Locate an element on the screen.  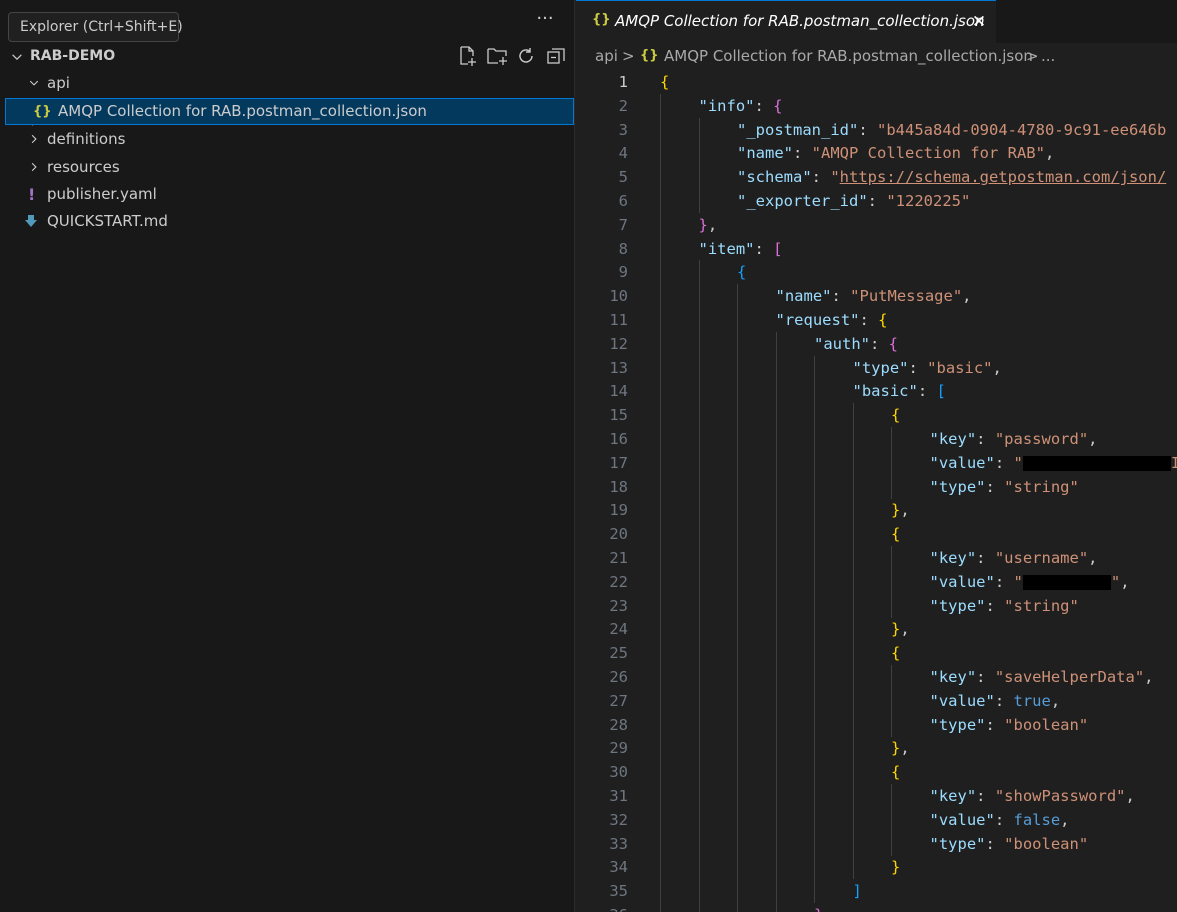
new-file-icon is located at coordinates (467, 56).